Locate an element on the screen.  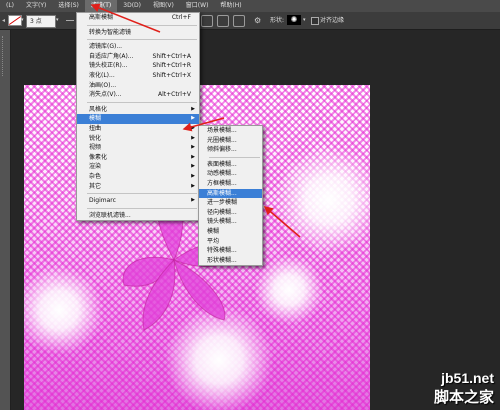
shape-dropdown-icon: ▾ is located at coordinates (304, 20).